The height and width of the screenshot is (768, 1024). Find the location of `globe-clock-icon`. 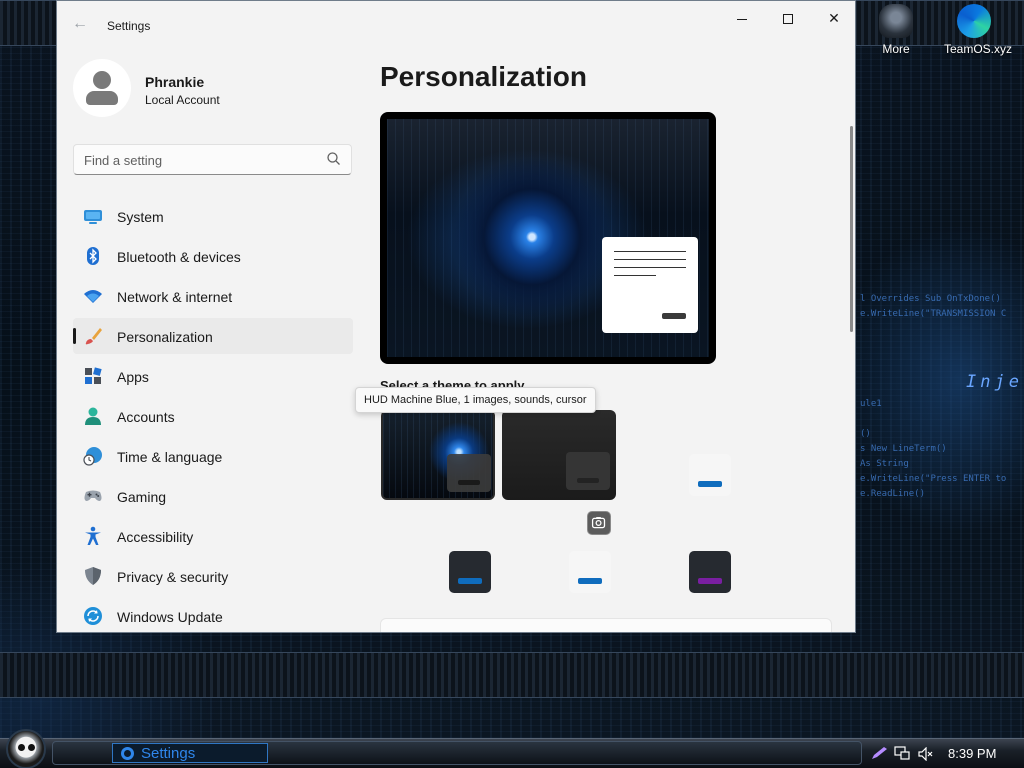

globe-clock-icon is located at coordinates (92, 456).